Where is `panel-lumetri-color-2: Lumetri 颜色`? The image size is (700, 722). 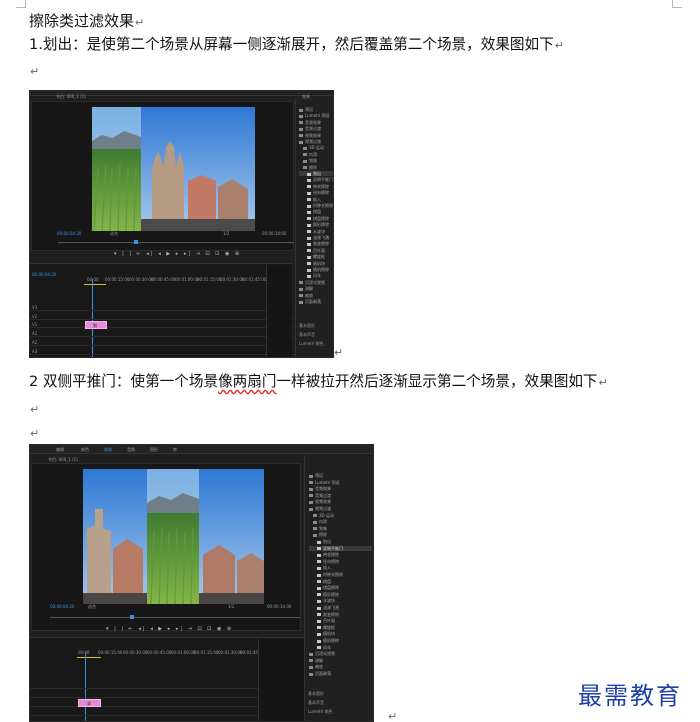
panel-lumetri-color-2: Lumetri 颜色 is located at coordinates (320, 711).